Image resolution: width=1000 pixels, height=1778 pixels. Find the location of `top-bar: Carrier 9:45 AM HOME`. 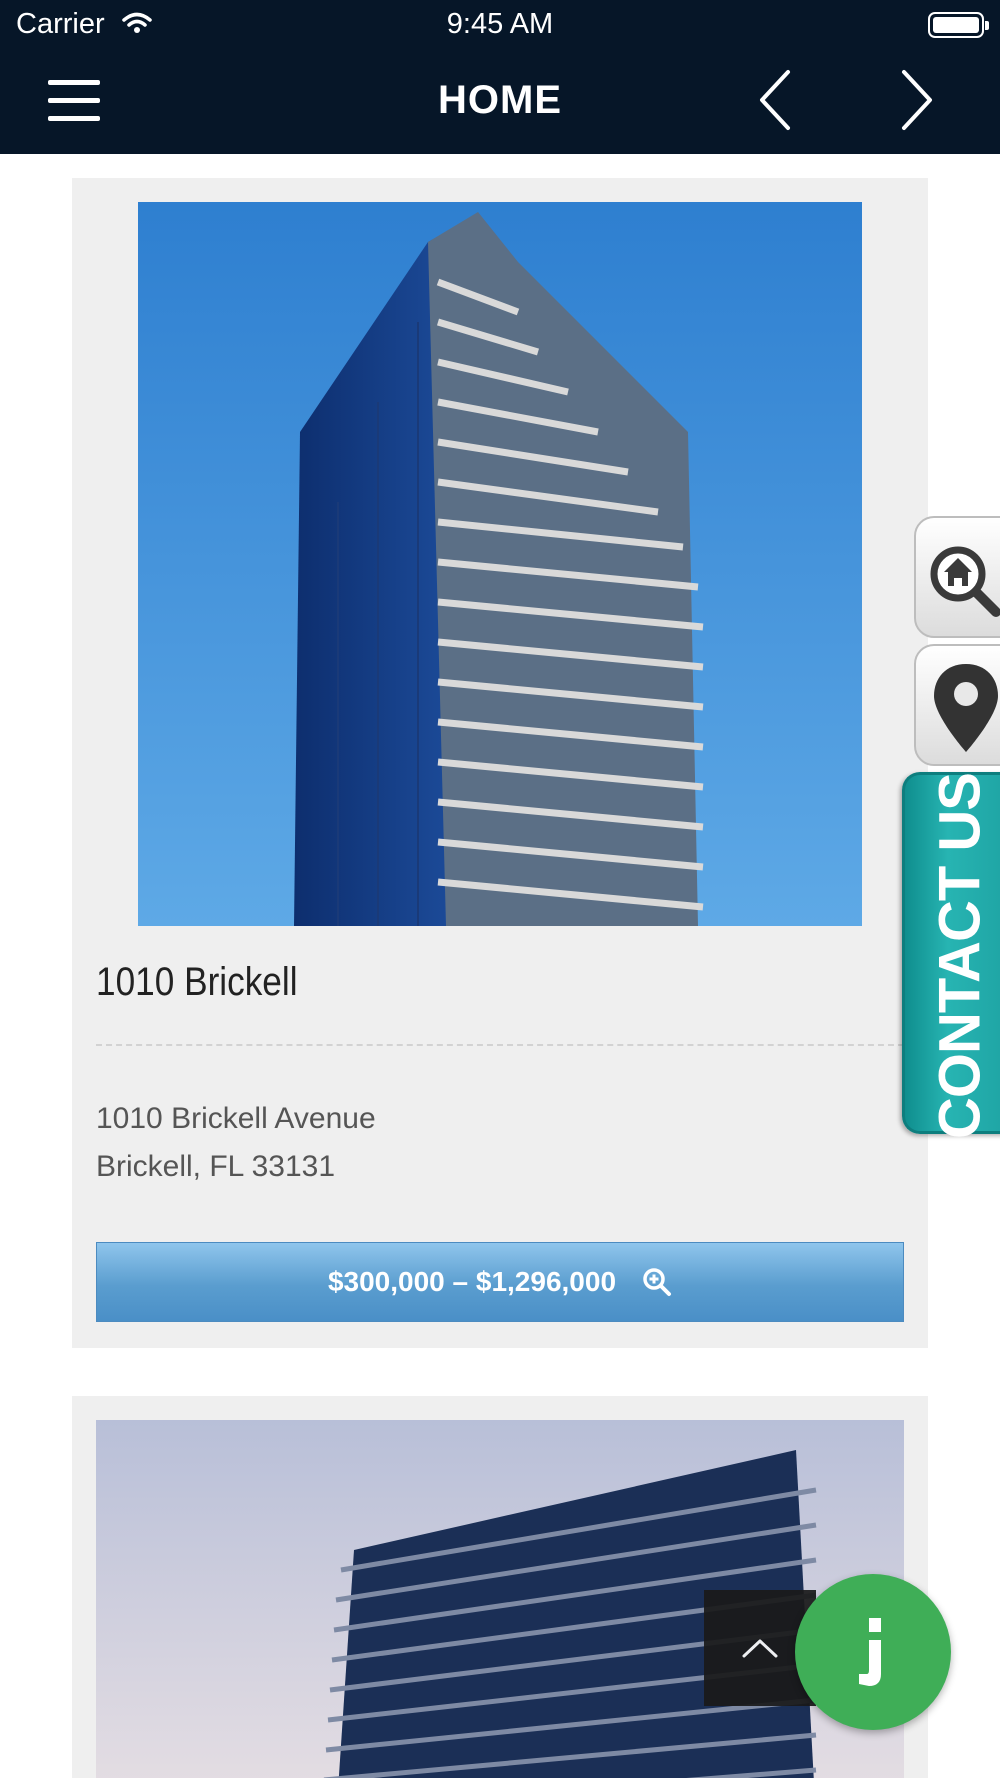

top-bar: Carrier 9:45 AM HOME is located at coordinates (500, 77).